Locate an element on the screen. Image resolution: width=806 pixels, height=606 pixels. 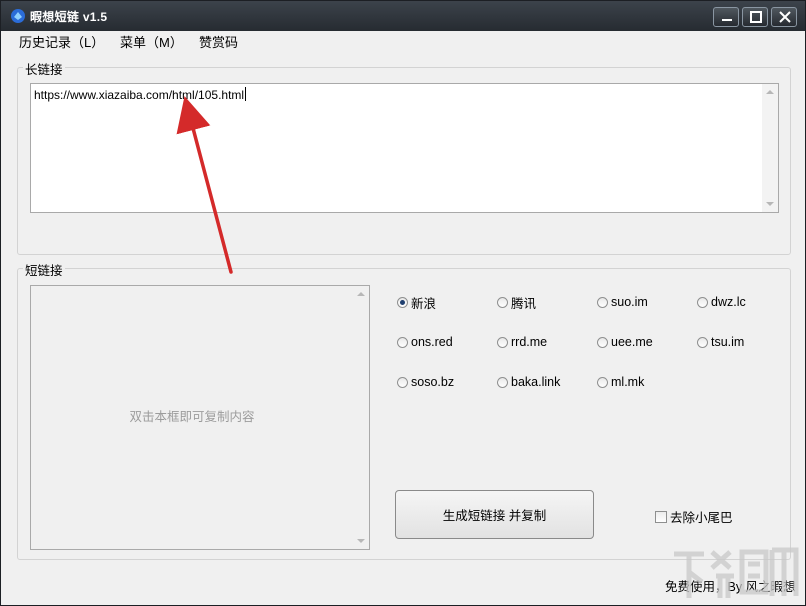
radio-provider-baka-link: baka.link is located at coordinates (528, 382).